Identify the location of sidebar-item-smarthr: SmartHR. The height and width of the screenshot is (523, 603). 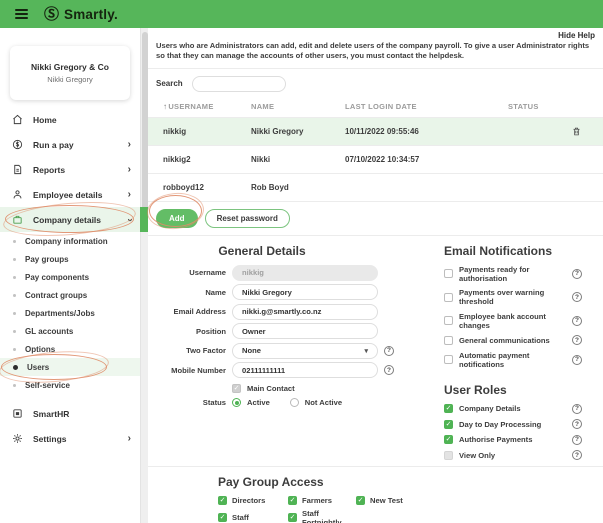
(70, 413).